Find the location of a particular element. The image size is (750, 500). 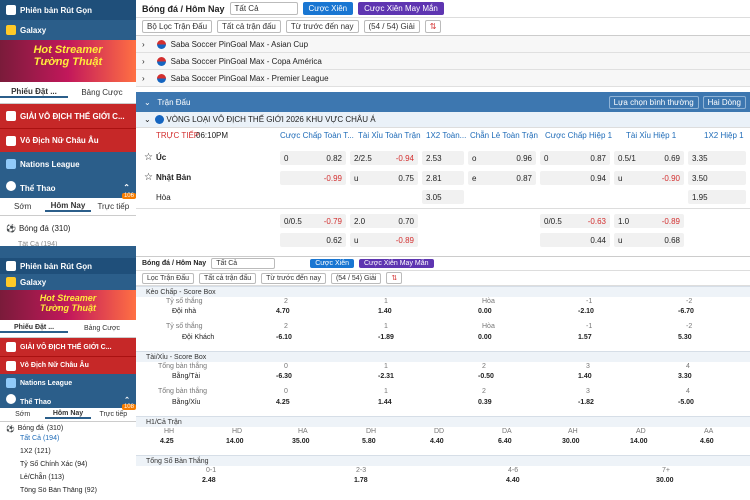

list-item: Lẻ/Chẵn (113) is located at coordinates (71, 480).